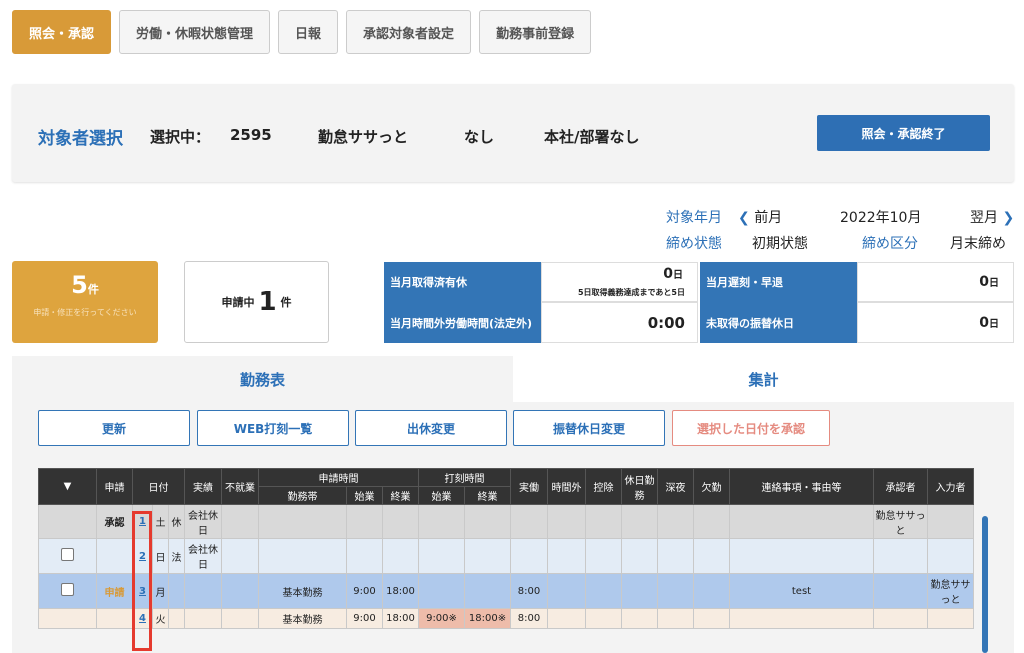 The image size is (1024, 653). Describe the element at coordinates (903, 133) in the screenshot. I see `end-approval-button: 照会・承認終了` at that location.